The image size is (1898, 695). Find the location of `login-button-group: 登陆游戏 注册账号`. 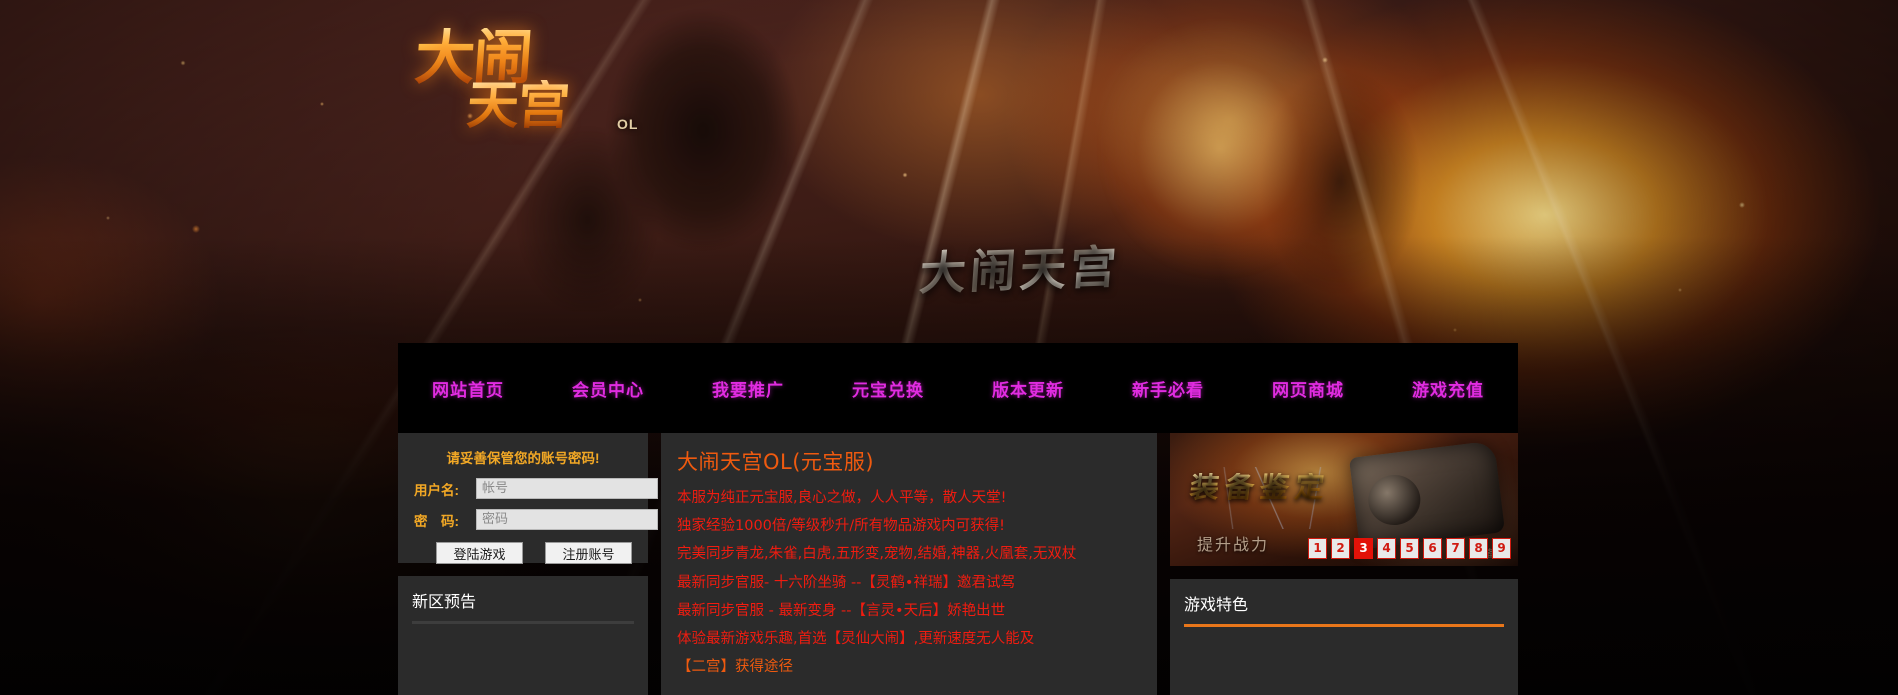

login-button-group: 登陆游戏 注册账号 is located at coordinates (523, 553).